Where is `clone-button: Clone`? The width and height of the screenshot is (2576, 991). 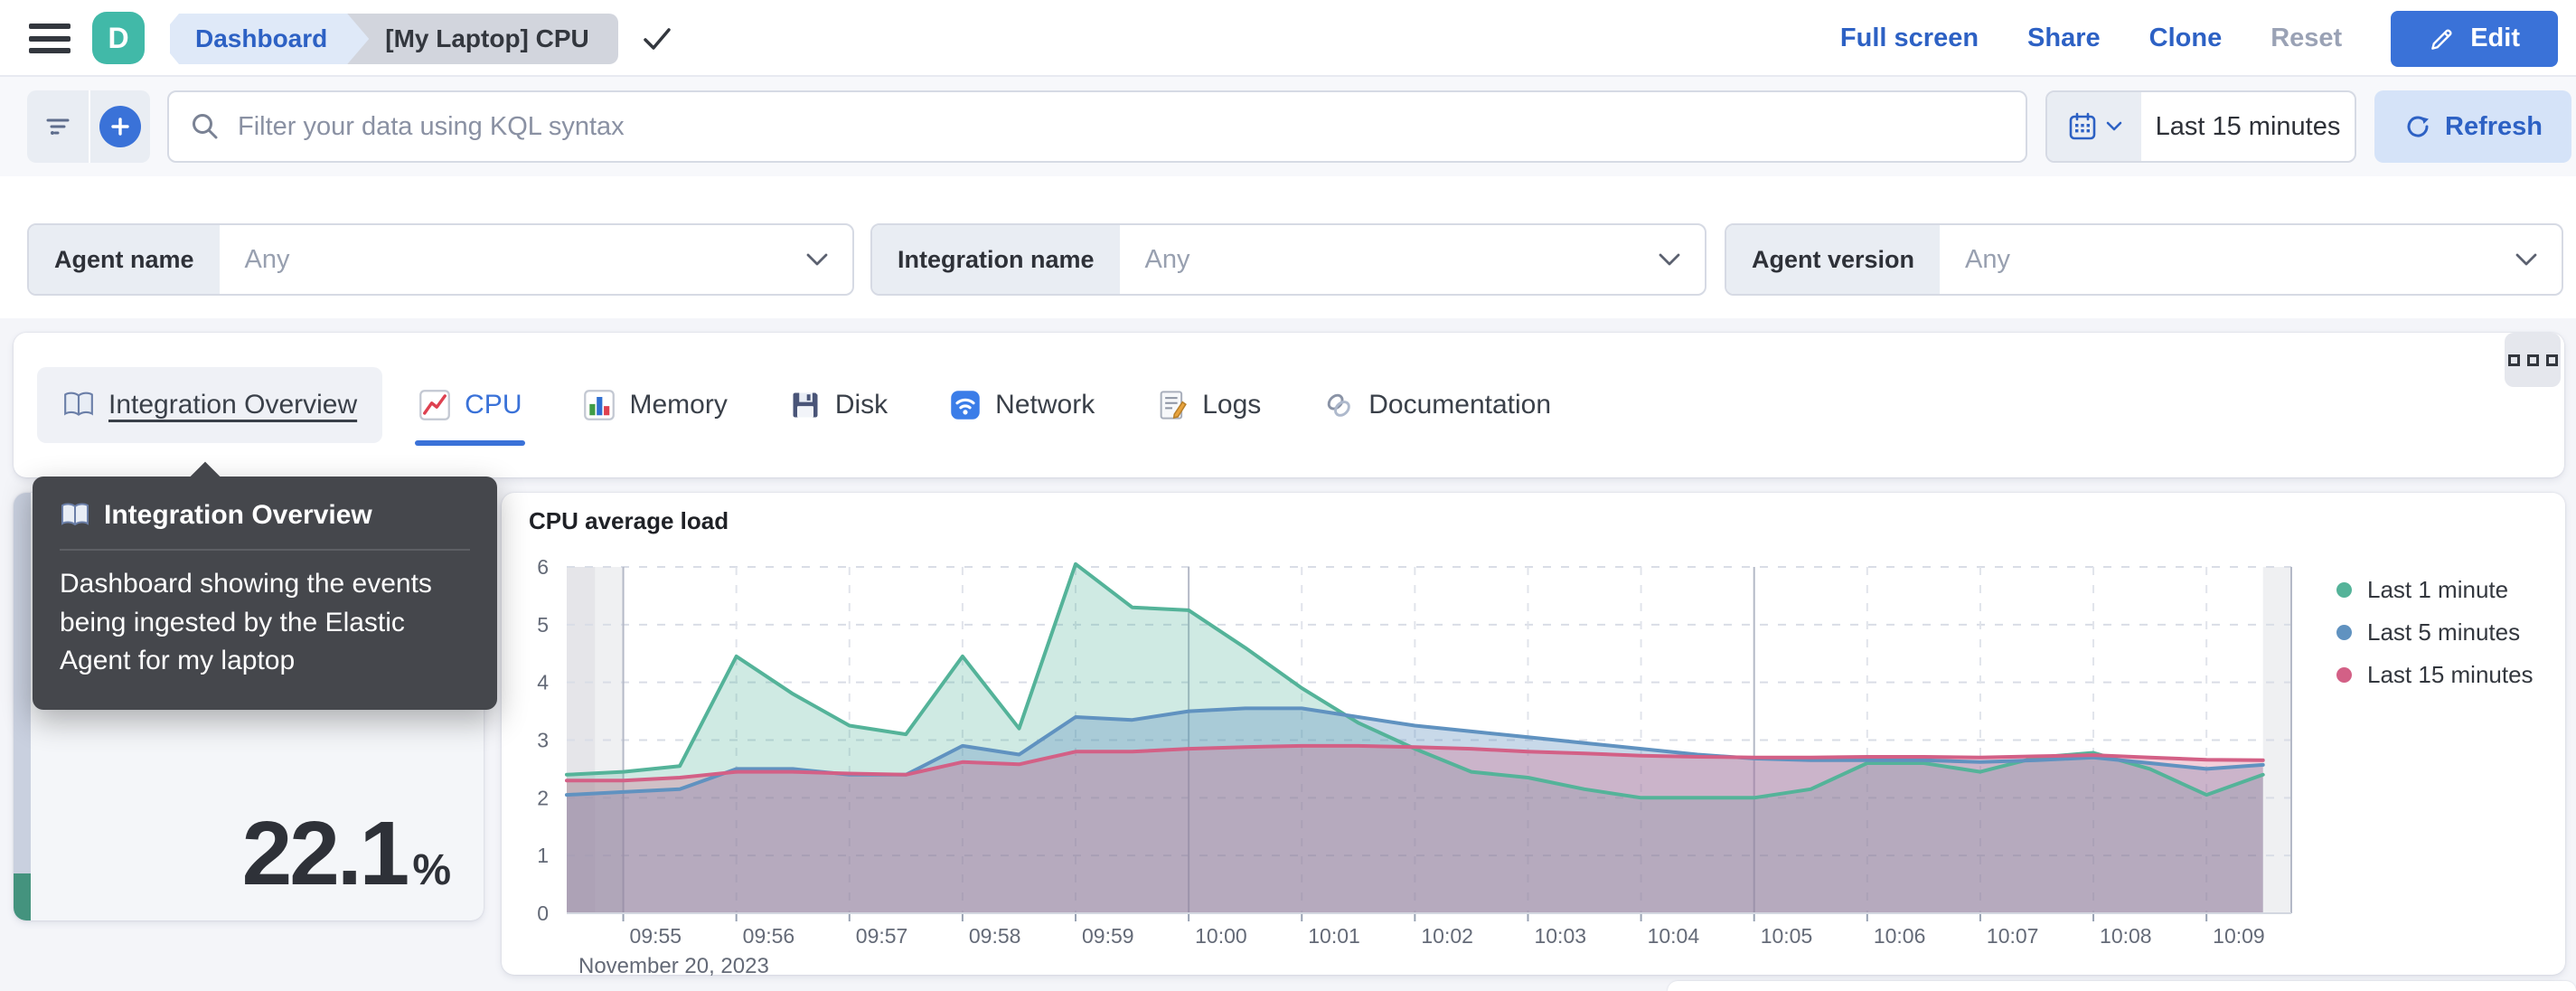 clone-button: Clone is located at coordinates (2186, 38).